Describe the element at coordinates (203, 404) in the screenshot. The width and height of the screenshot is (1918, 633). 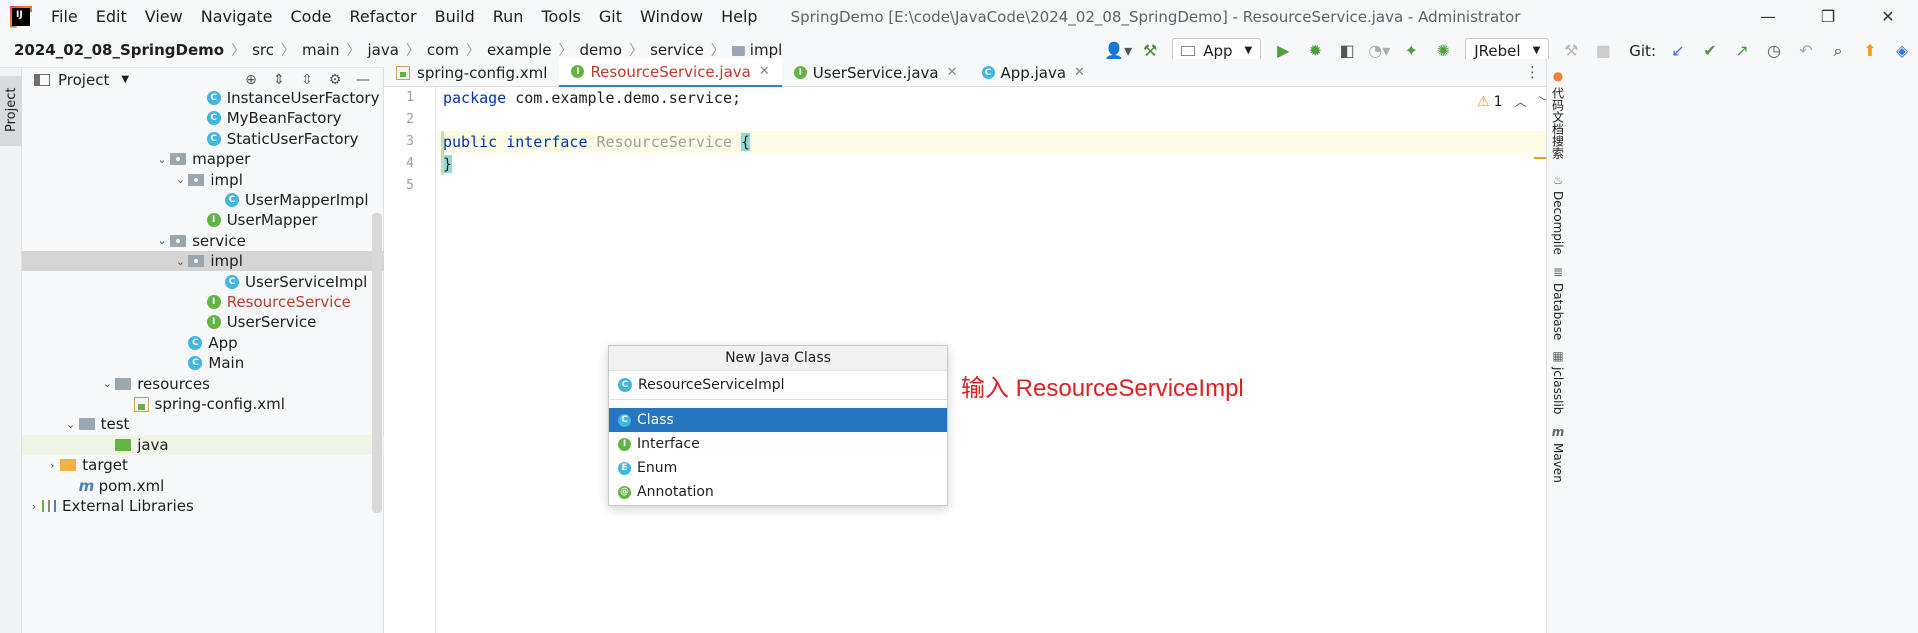
I see `tree-item: spring-config.xml` at that location.